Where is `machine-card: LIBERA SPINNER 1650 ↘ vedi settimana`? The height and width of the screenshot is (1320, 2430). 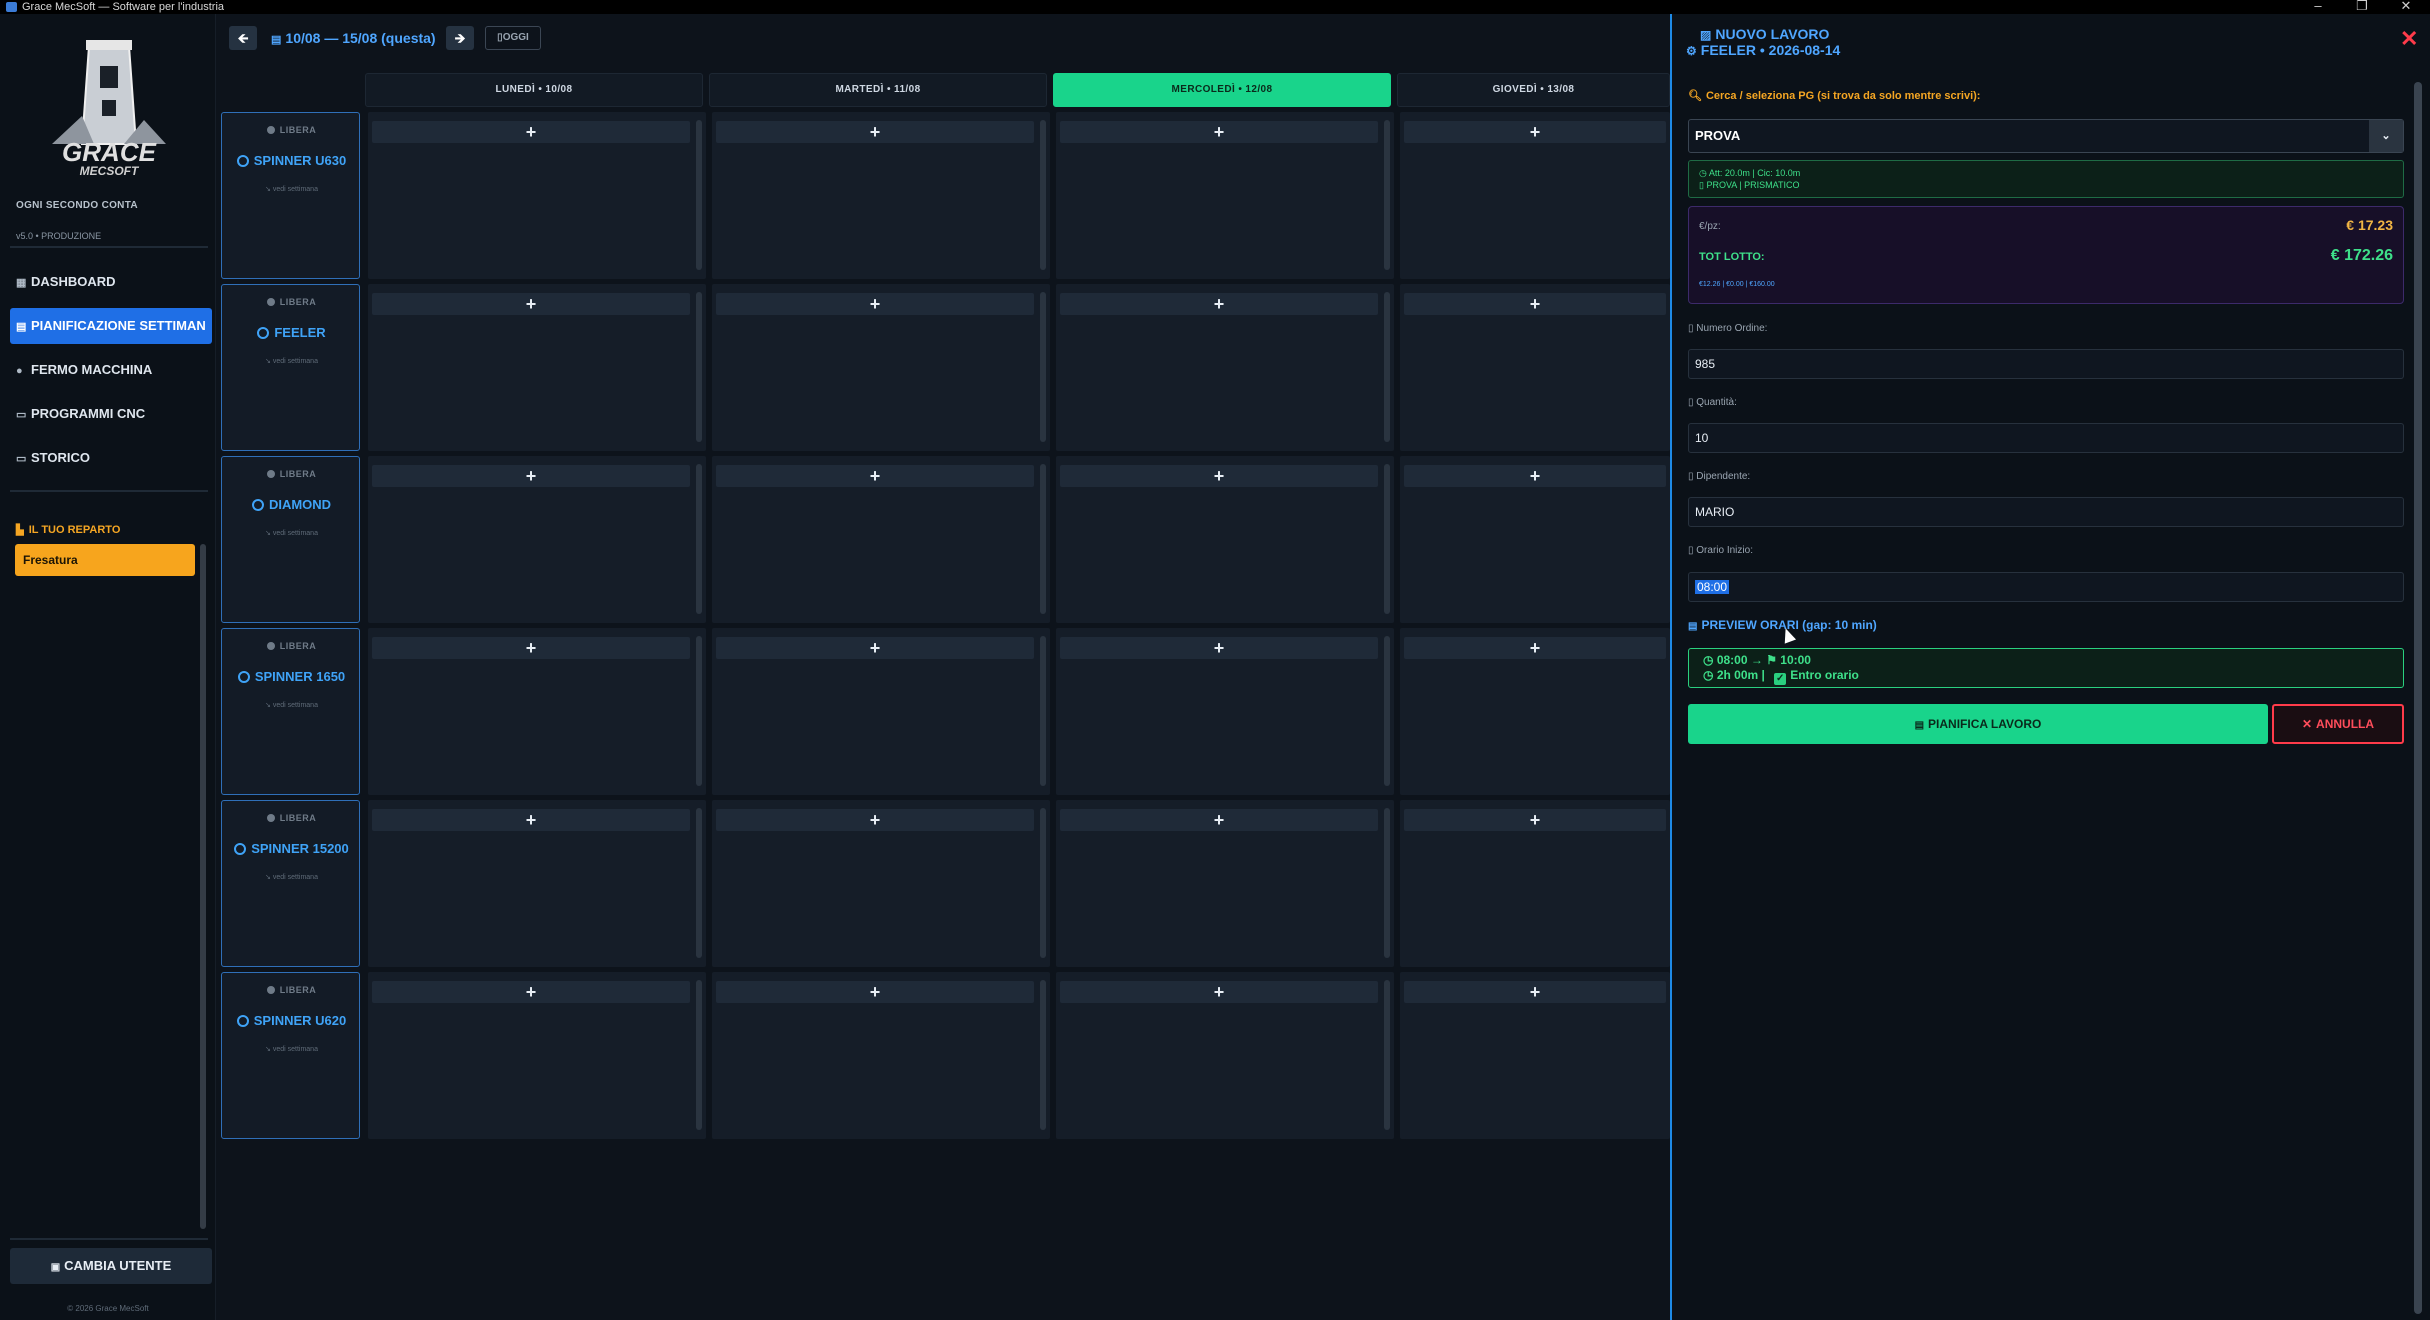
machine-card: LIBERA SPINNER 1650 ↘ vedi settimana is located at coordinates (290, 711).